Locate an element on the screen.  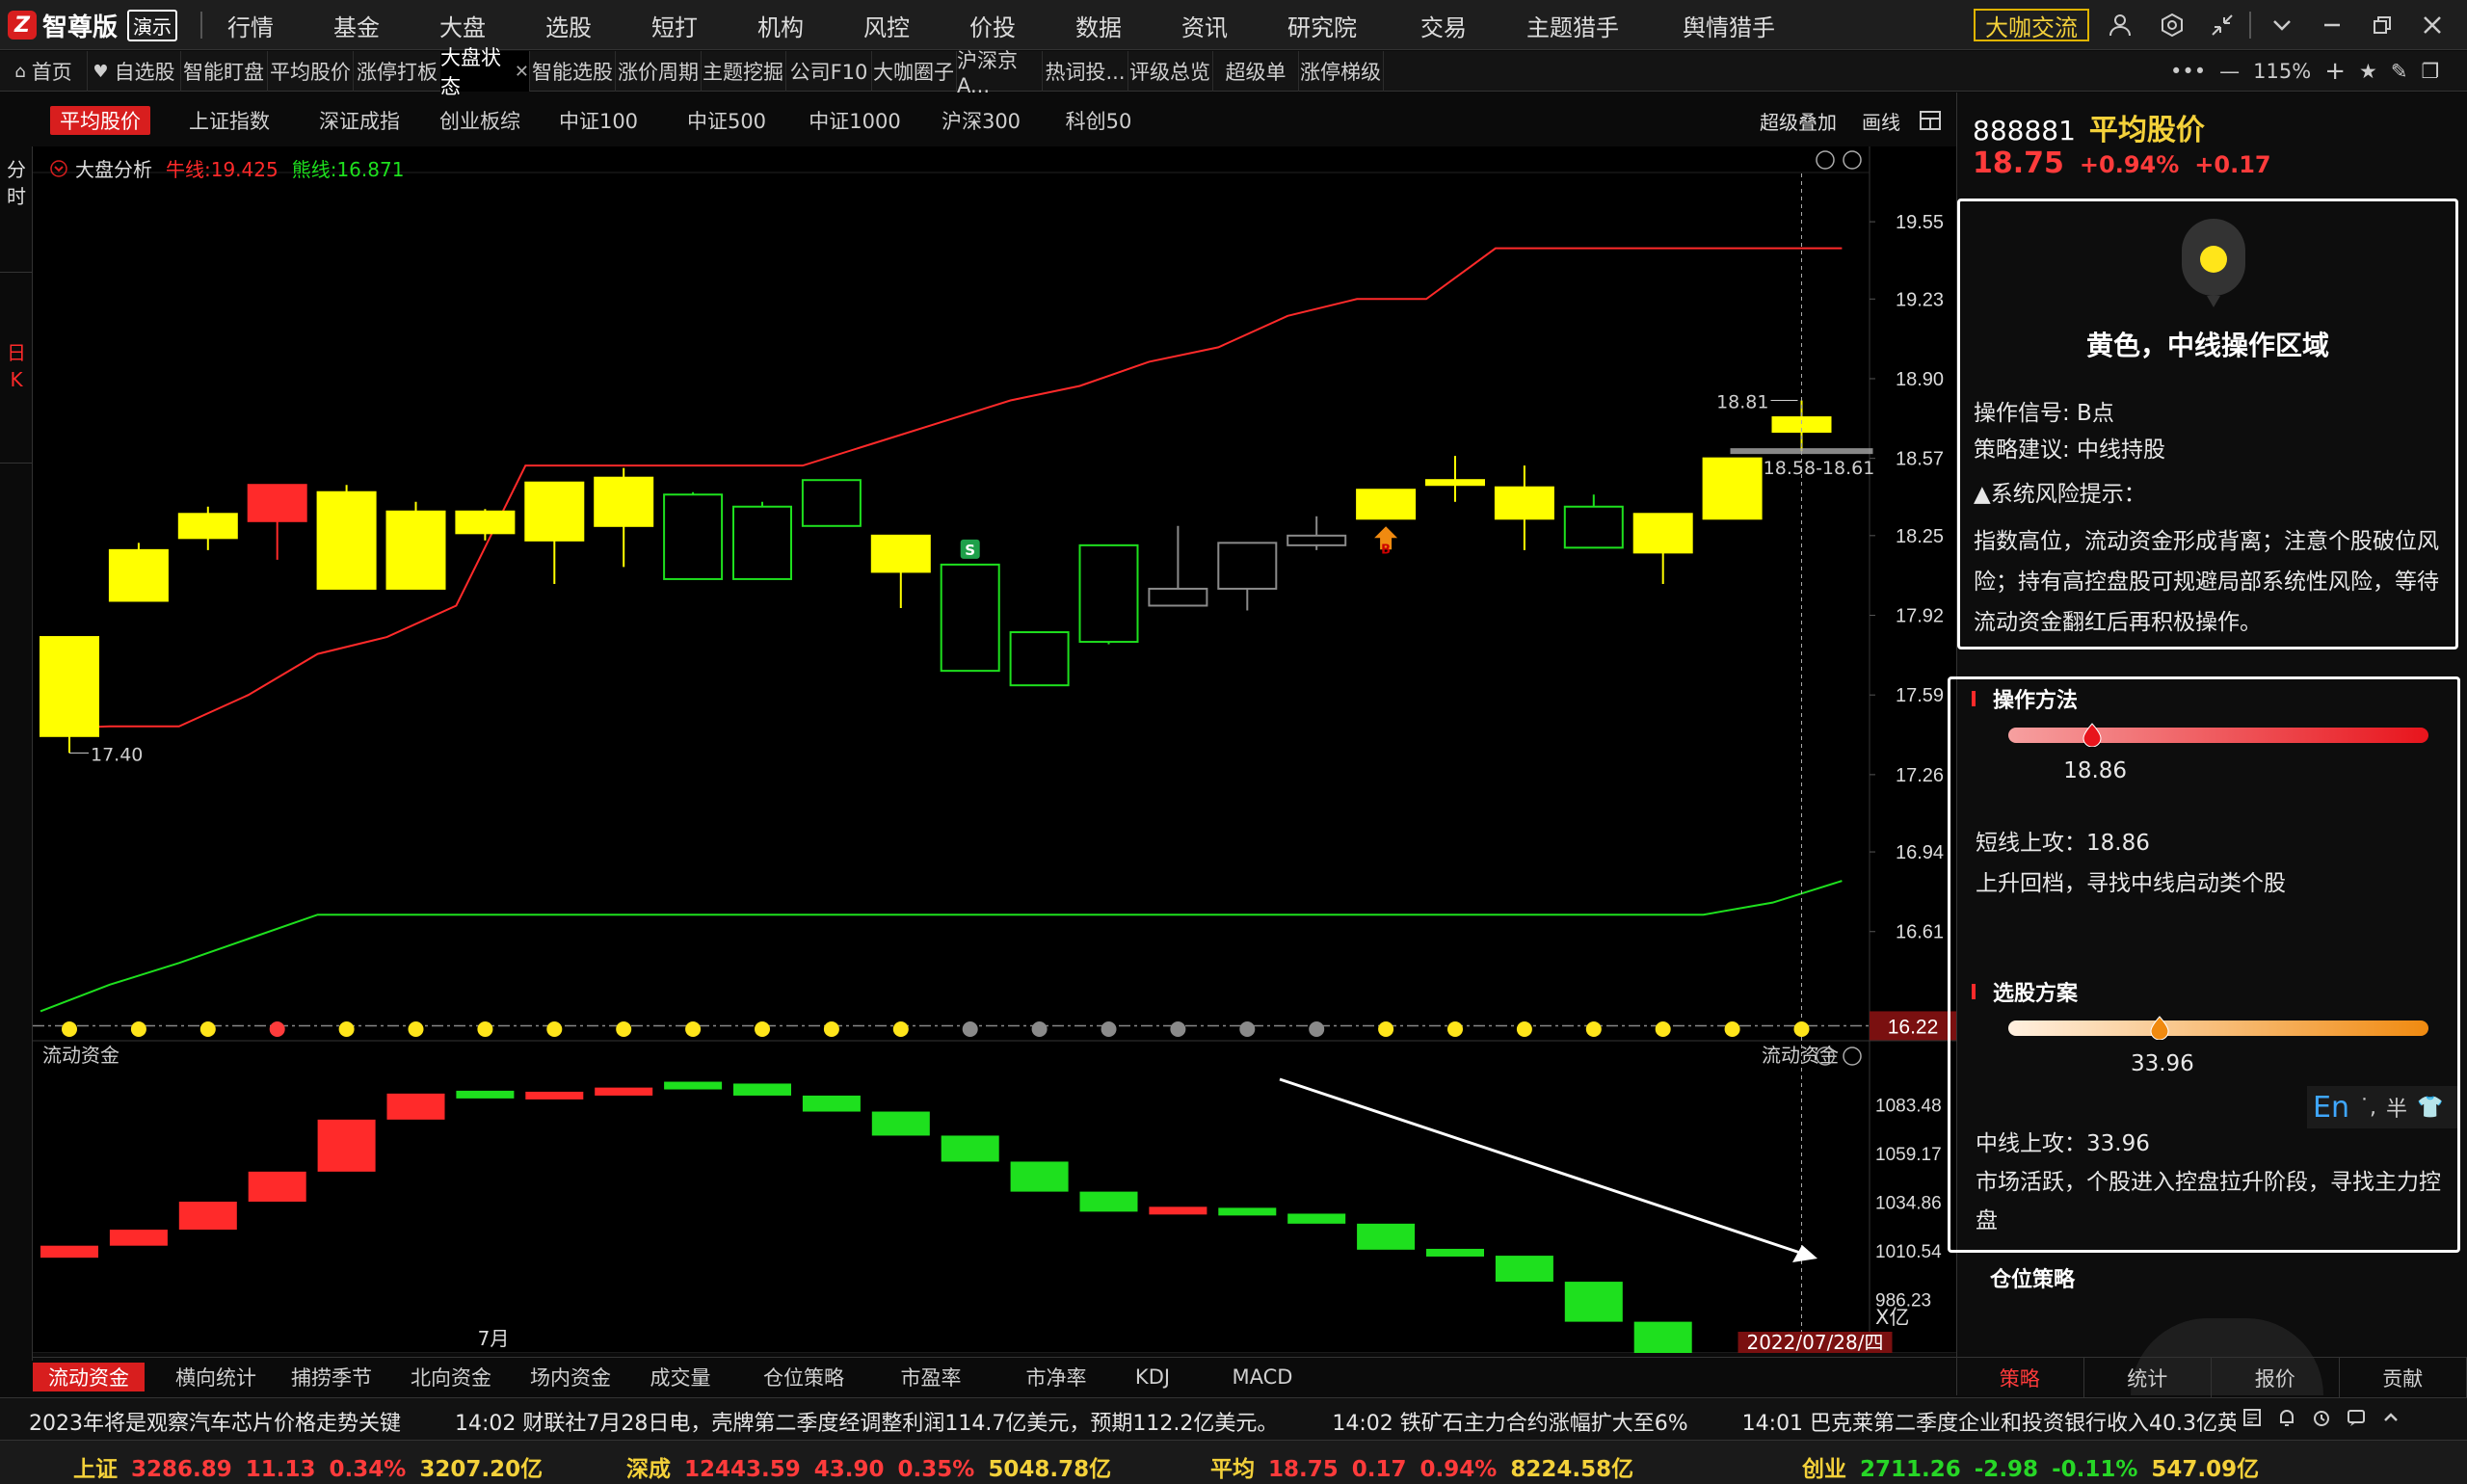
page-tab: ⌂ 首页 is located at coordinates (44, 71).